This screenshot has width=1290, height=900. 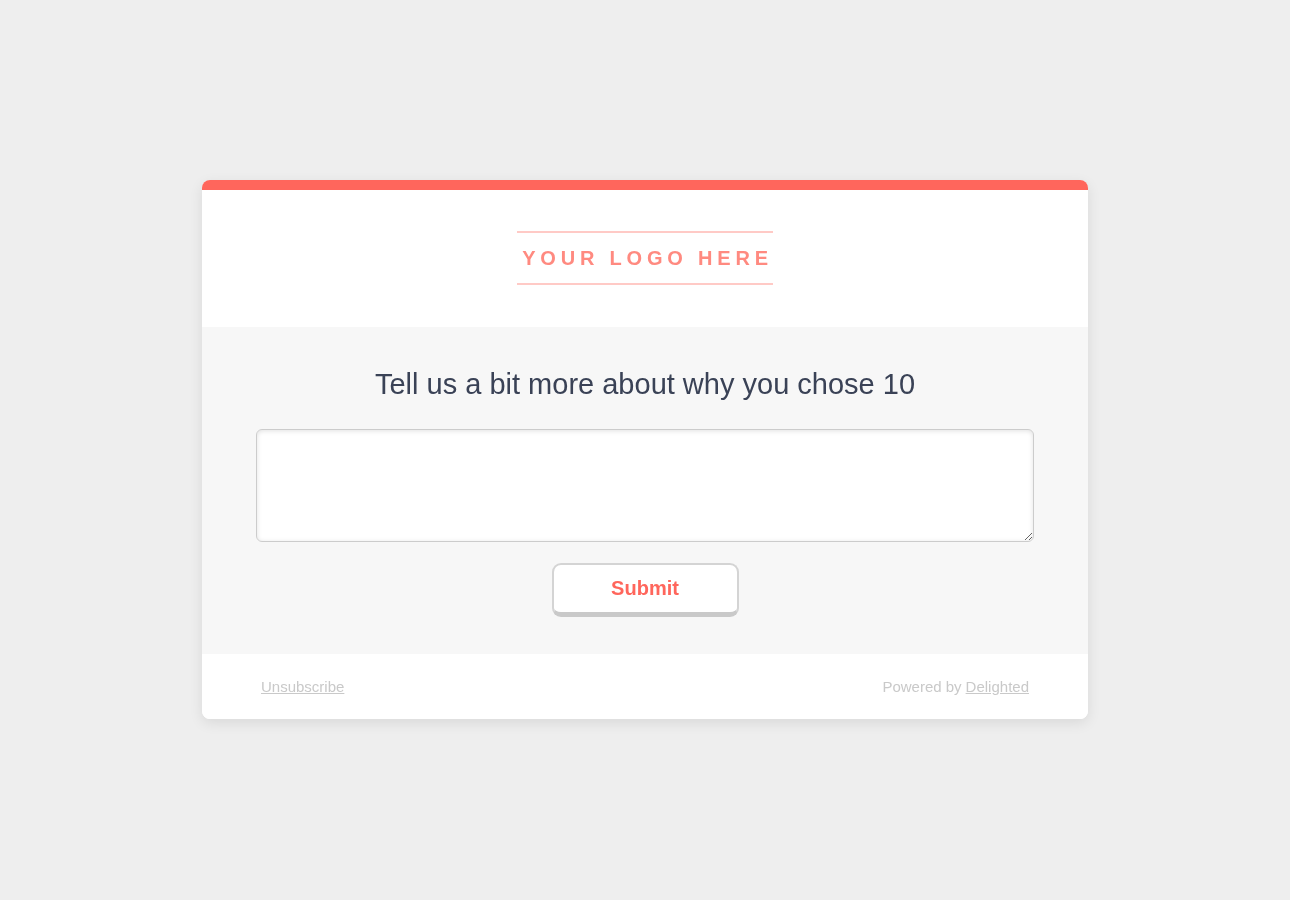 What do you see at coordinates (645, 590) in the screenshot?
I see `submit-button: Submit` at bounding box center [645, 590].